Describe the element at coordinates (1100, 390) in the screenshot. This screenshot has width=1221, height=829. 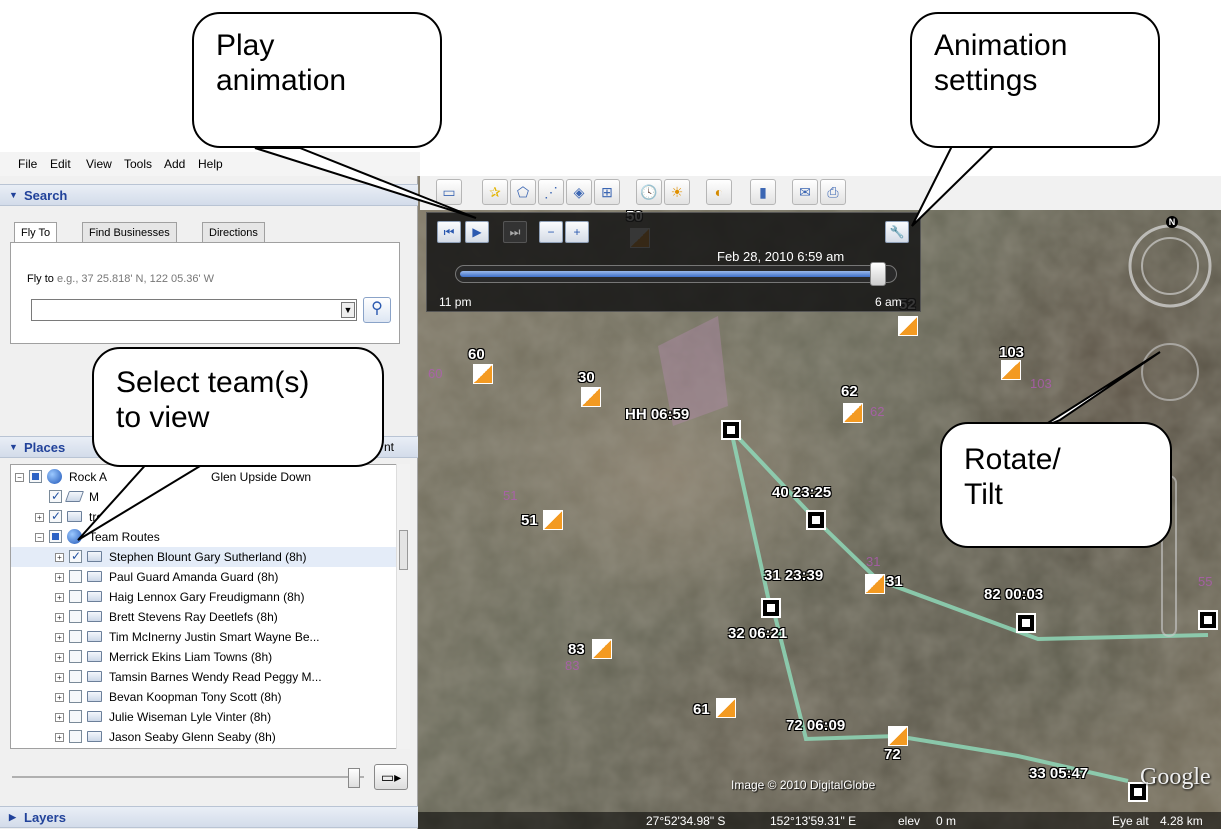
I see `callout-pointer-rotate` at that location.